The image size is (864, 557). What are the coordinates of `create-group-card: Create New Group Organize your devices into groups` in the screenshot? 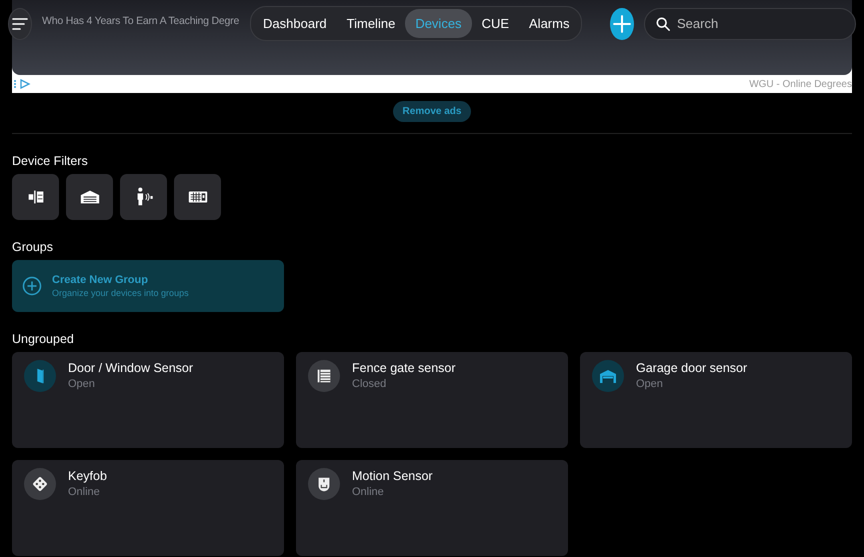 It's located at (148, 286).